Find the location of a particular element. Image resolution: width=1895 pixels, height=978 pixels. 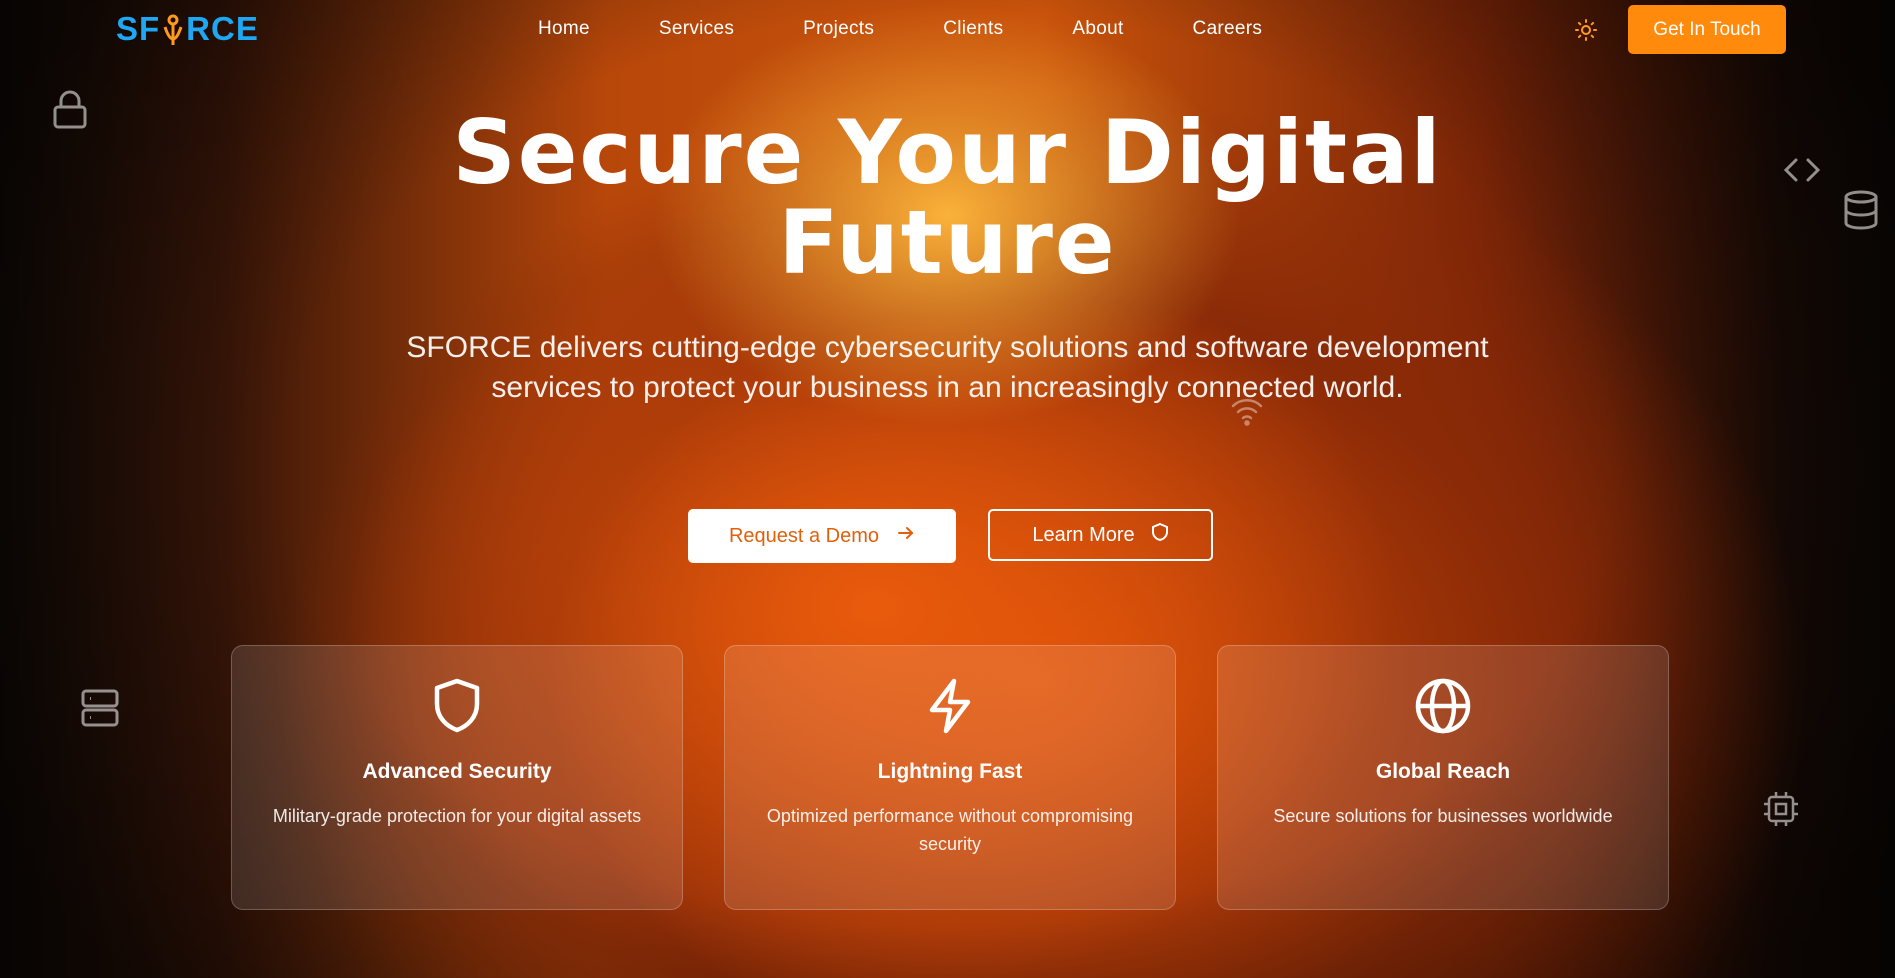

learn-more-button: Learn More is located at coordinates (1100, 535).